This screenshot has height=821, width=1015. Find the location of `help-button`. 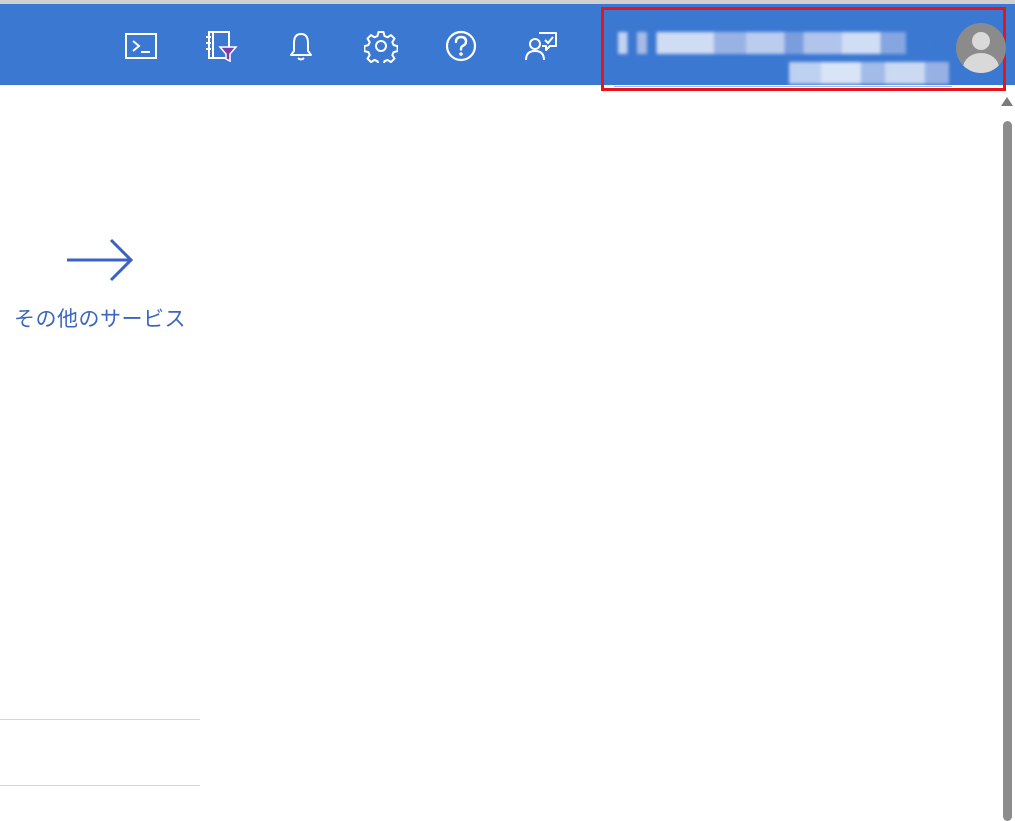

help-button is located at coordinates (461, 46).